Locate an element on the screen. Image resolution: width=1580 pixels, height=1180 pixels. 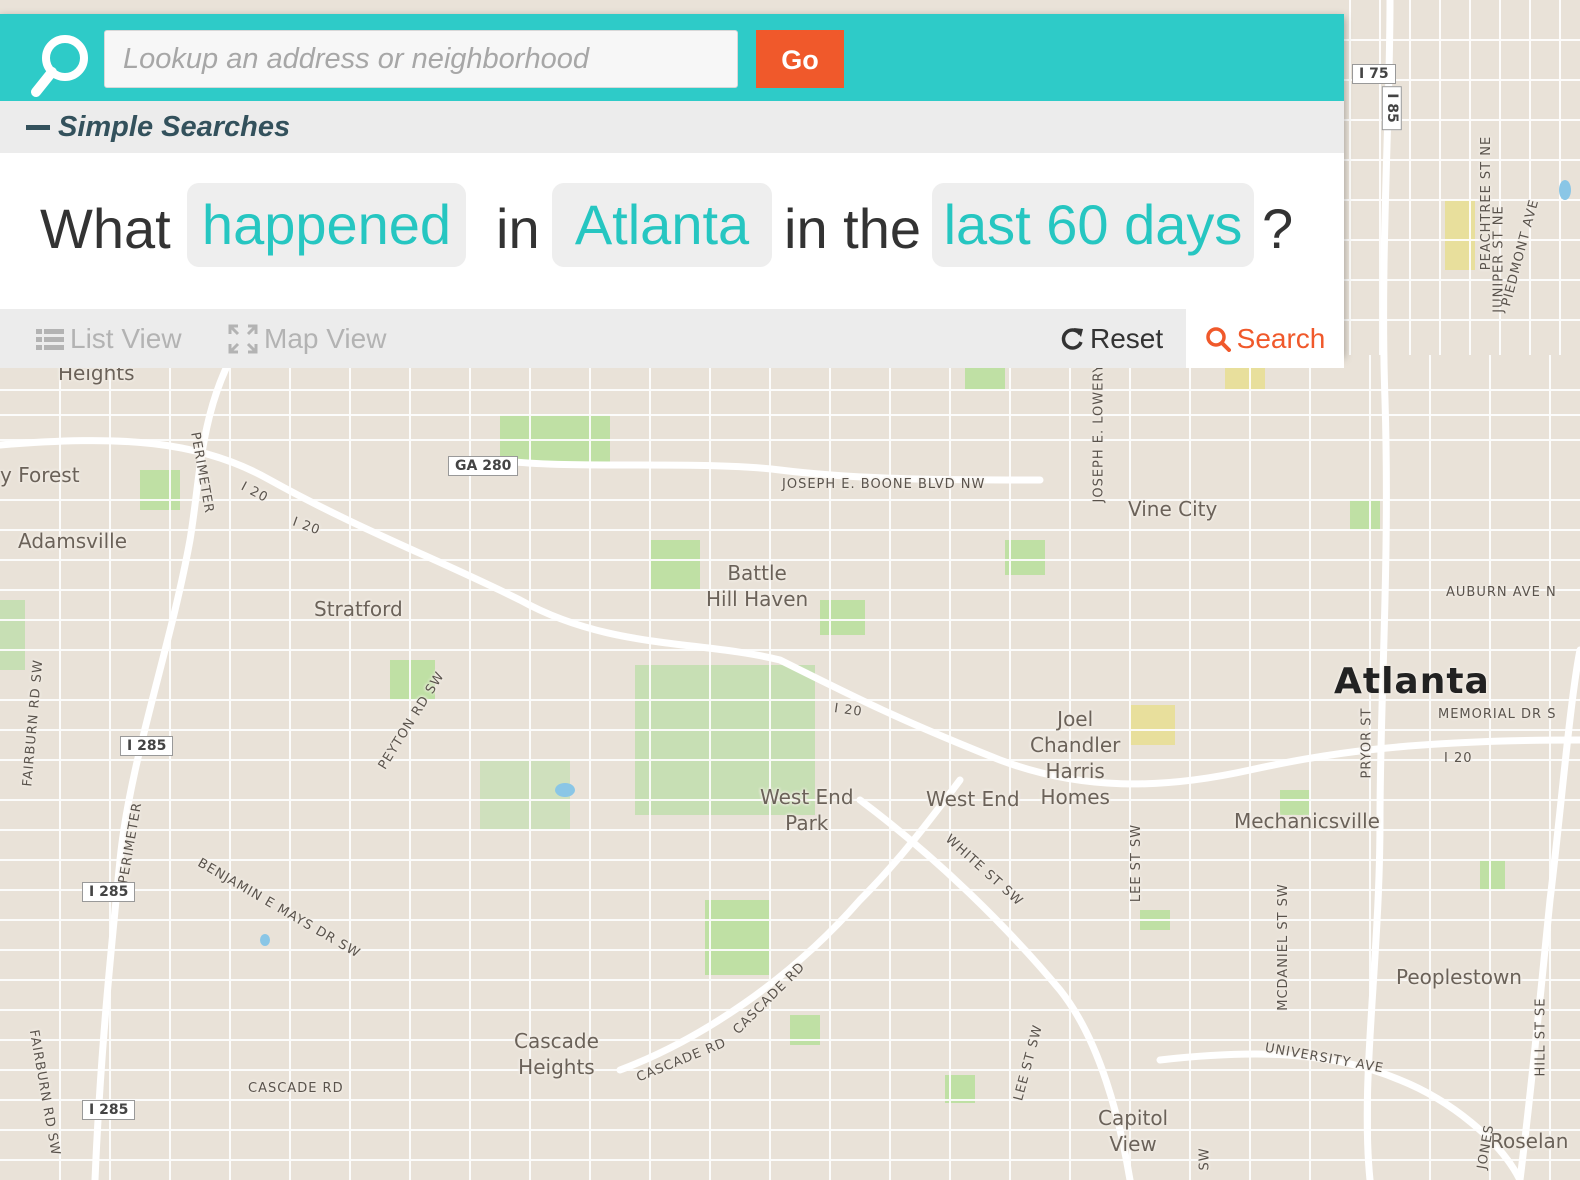
map-view-button: Map View is located at coordinates (307, 338).